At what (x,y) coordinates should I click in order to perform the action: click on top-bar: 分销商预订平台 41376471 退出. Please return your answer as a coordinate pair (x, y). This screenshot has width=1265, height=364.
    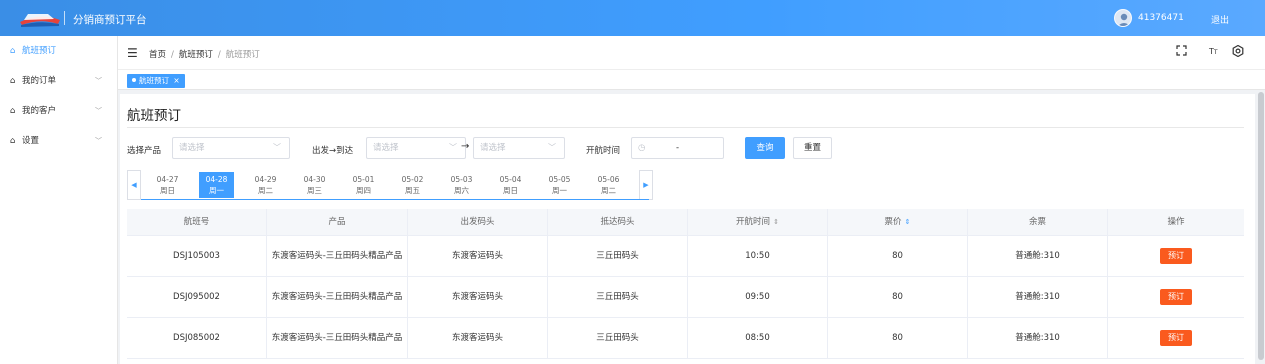
    Looking at the image, I should click on (632, 18).